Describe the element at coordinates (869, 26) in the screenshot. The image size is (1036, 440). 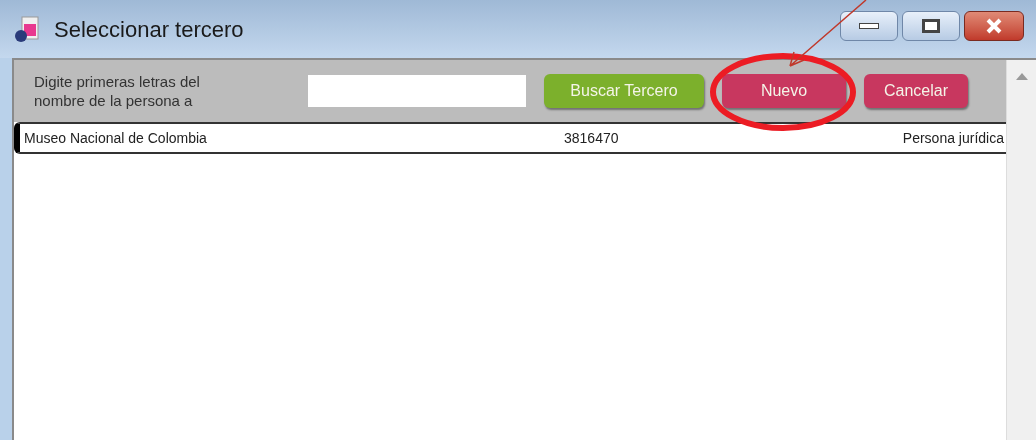
I see `minimize-button` at that location.